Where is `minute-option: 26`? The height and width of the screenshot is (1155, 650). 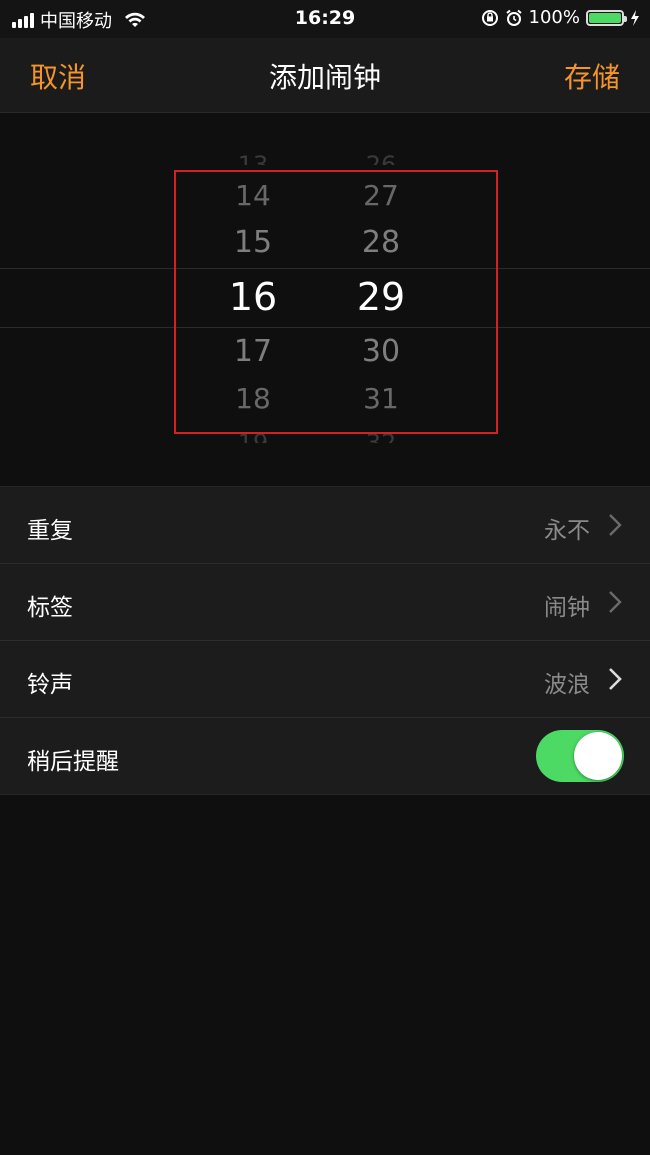 minute-option: 26 is located at coordinates (381, 158).